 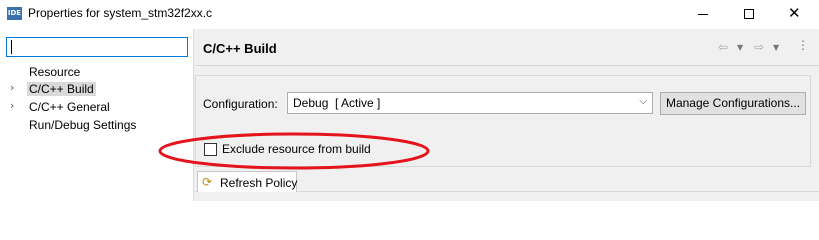 What do you see at coordinates (96, 72) in the screenshot?
I see `sidebar-item-resource: Resource` at bounding box center [96, 72].